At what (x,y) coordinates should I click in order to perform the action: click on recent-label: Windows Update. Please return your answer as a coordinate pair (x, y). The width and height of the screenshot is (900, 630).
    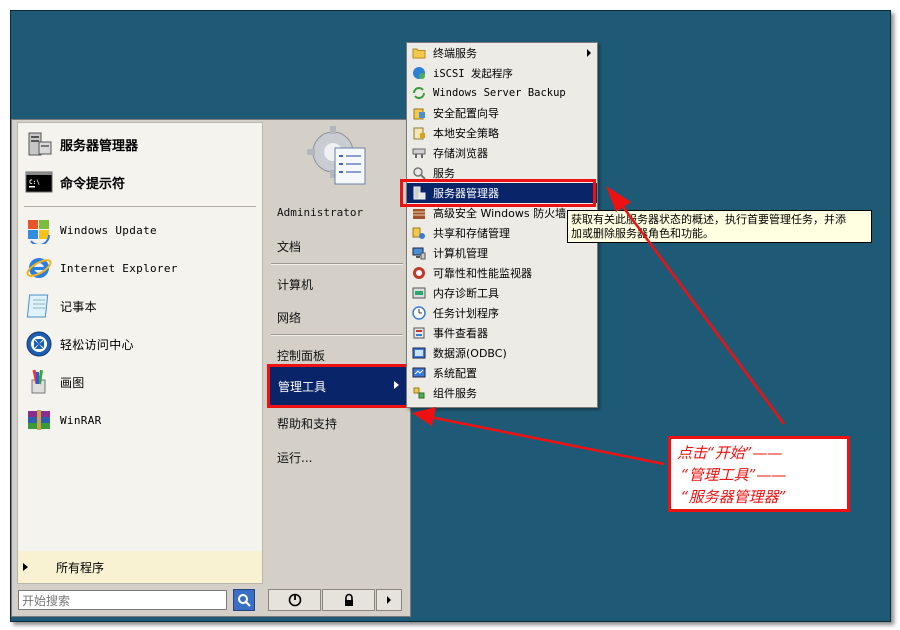
    Looking at the image, I should click on (108, 230).